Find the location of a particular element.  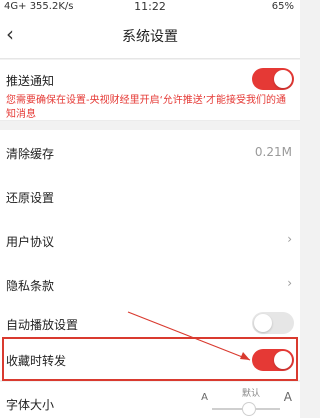

status-right: 65% is located at coordinates (283, 6).